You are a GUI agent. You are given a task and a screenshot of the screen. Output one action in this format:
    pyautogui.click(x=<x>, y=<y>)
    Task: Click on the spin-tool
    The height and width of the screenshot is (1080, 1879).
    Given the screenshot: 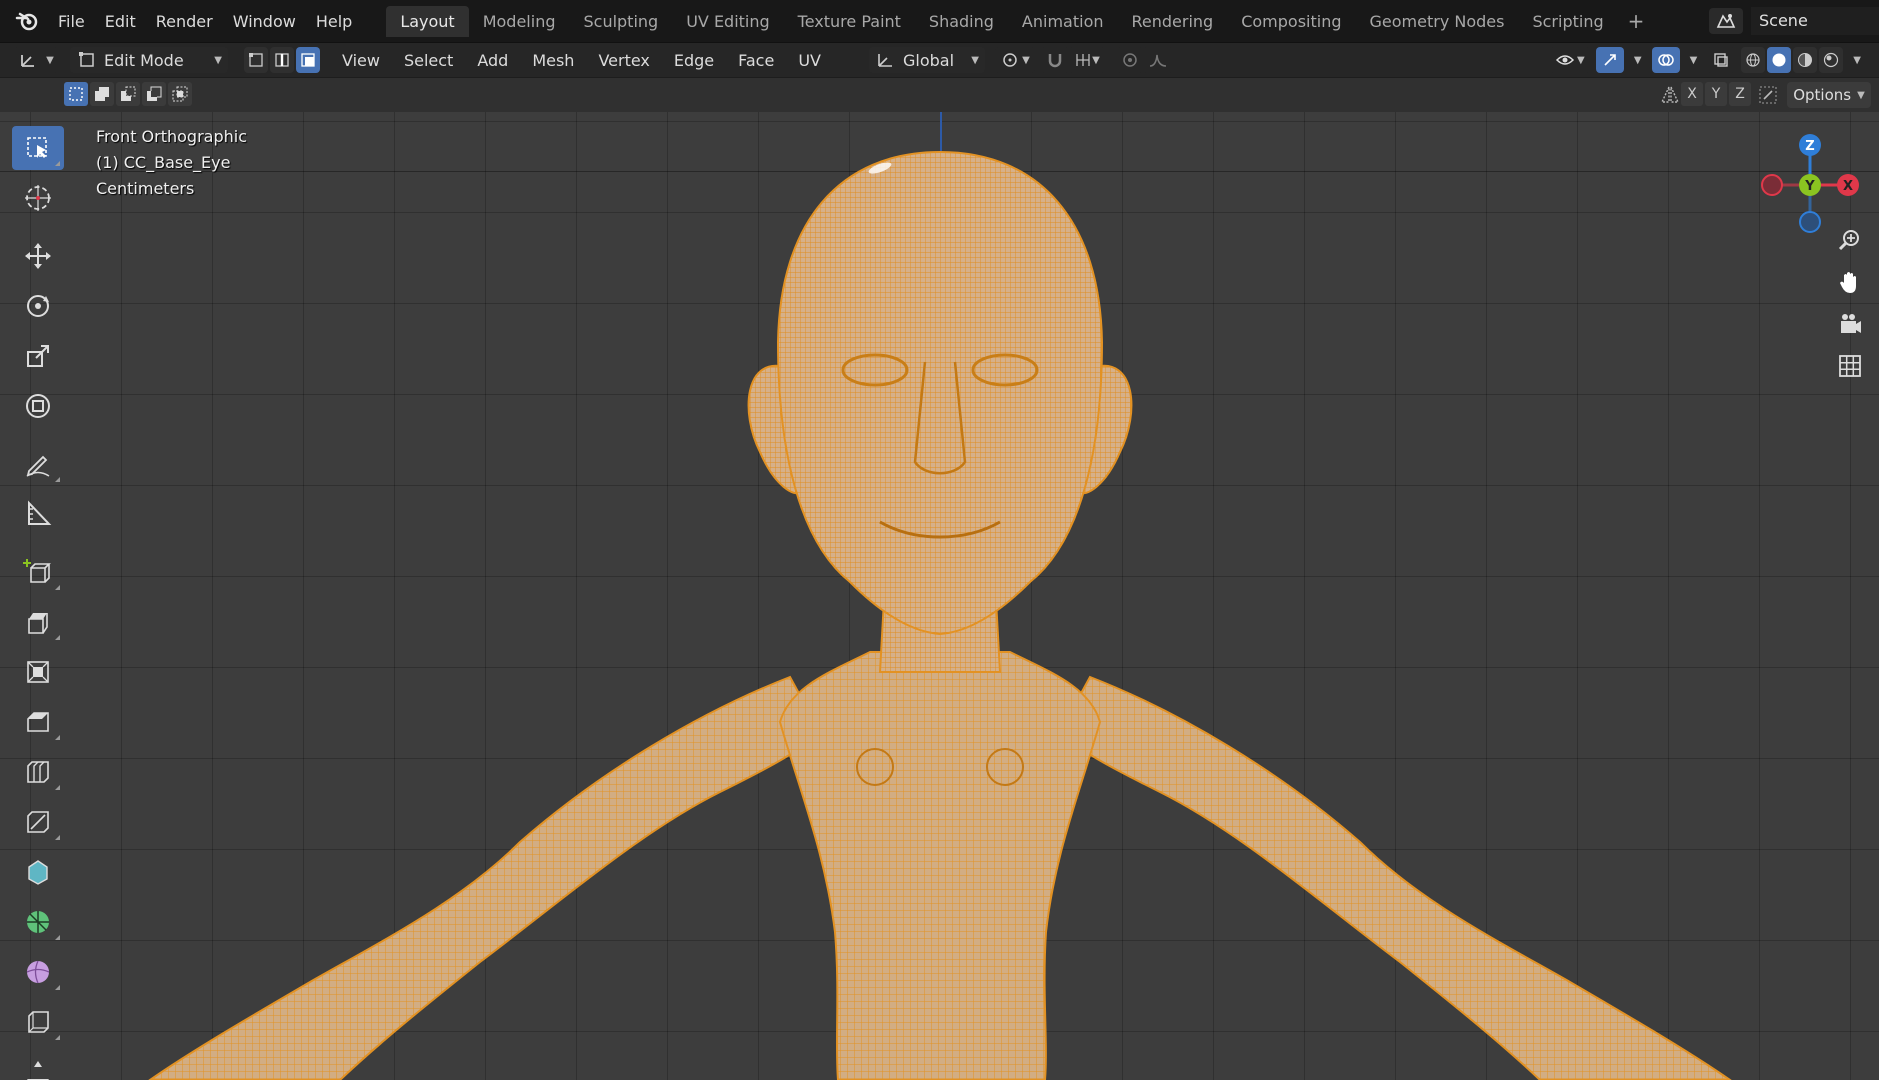 What is the action you would take?
    pyautogui.click(x=38, y=922)
    